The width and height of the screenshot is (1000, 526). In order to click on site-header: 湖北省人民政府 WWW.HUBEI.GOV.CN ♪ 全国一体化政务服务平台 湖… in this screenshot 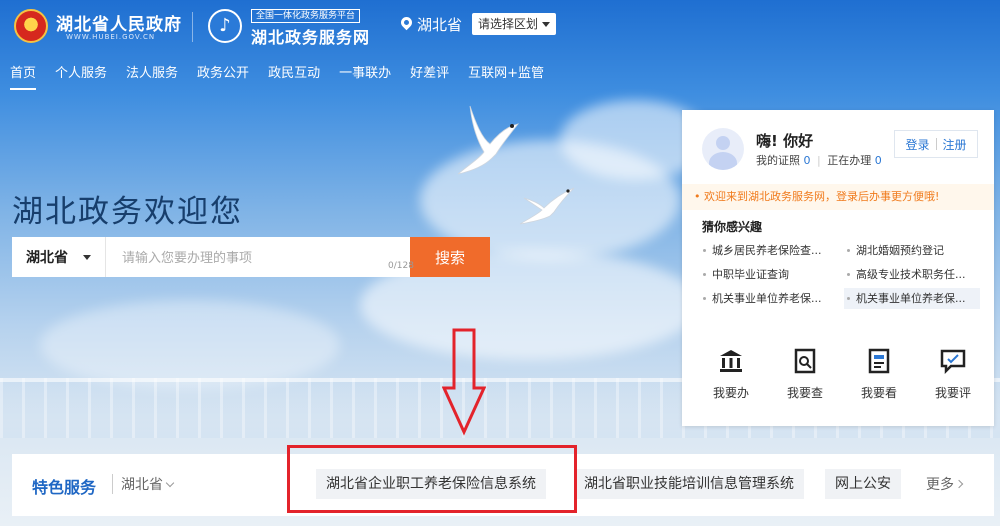, I will do `click(500, 26)`.